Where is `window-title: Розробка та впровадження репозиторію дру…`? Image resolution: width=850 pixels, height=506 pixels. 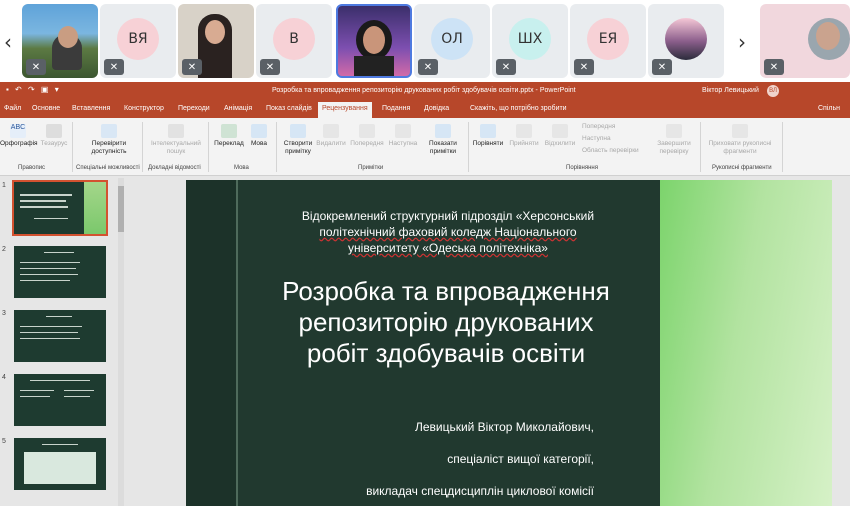 window-title: Розробка та впровадження репозиторію дру… is located at coordinates (424, 90).